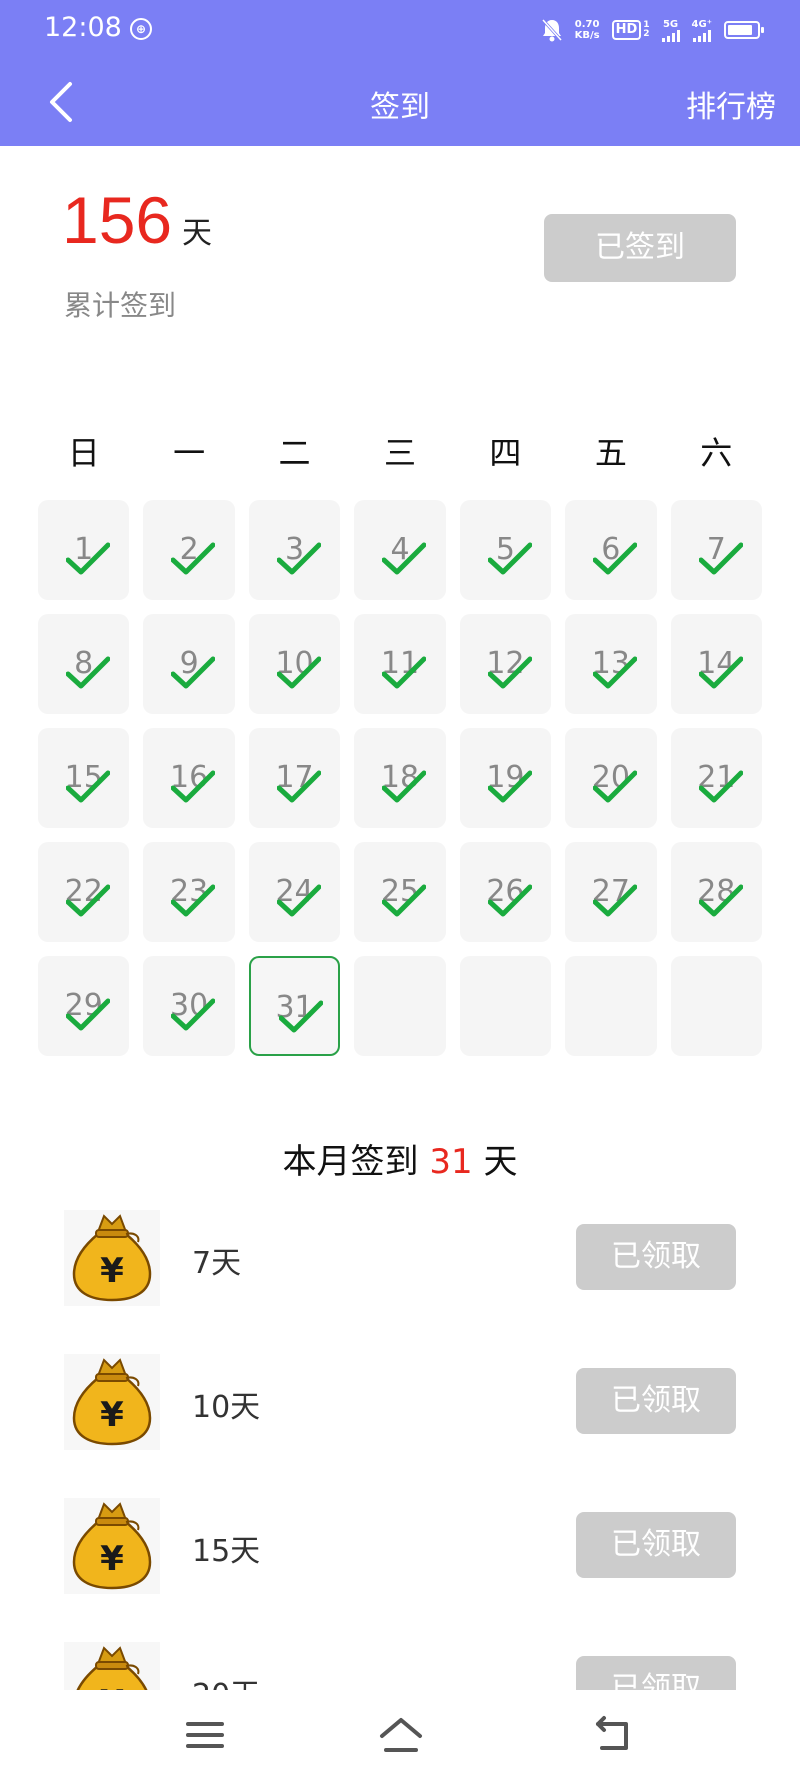 The width and height of the screenshot is (800, 1784). I want to click on calendar-day: 2, so click(189, 550).